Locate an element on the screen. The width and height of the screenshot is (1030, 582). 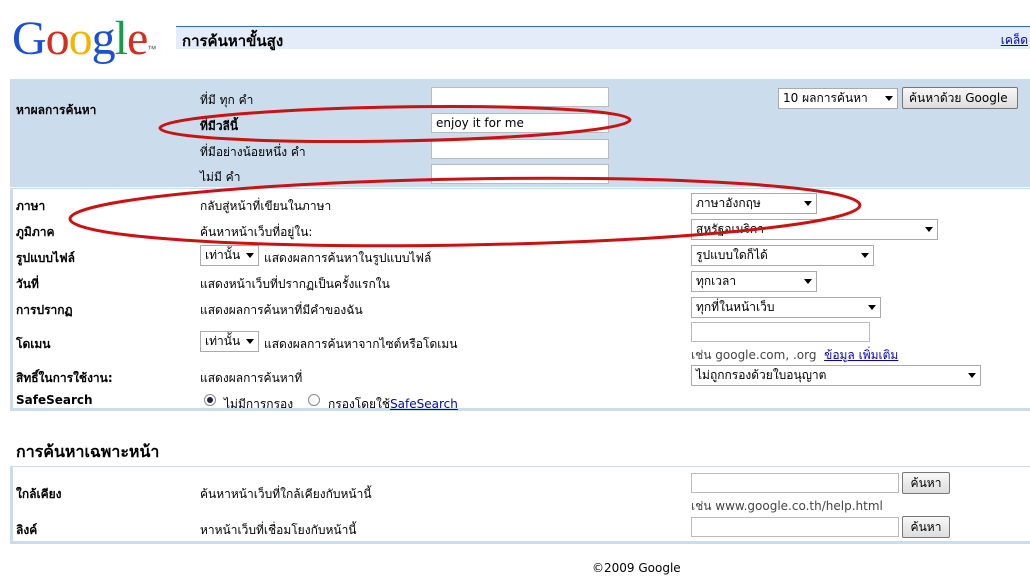
safesearch-link: SafeSearch is located at coordinates (424, 404).